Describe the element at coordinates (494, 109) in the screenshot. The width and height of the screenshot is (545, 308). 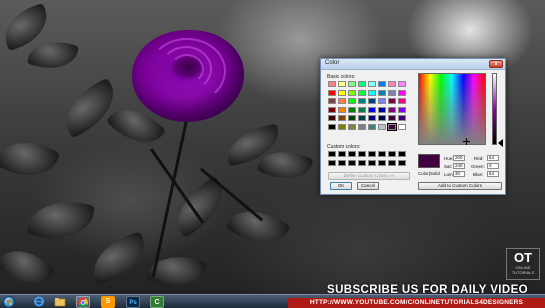
I see `luminosity-slider` at that location.